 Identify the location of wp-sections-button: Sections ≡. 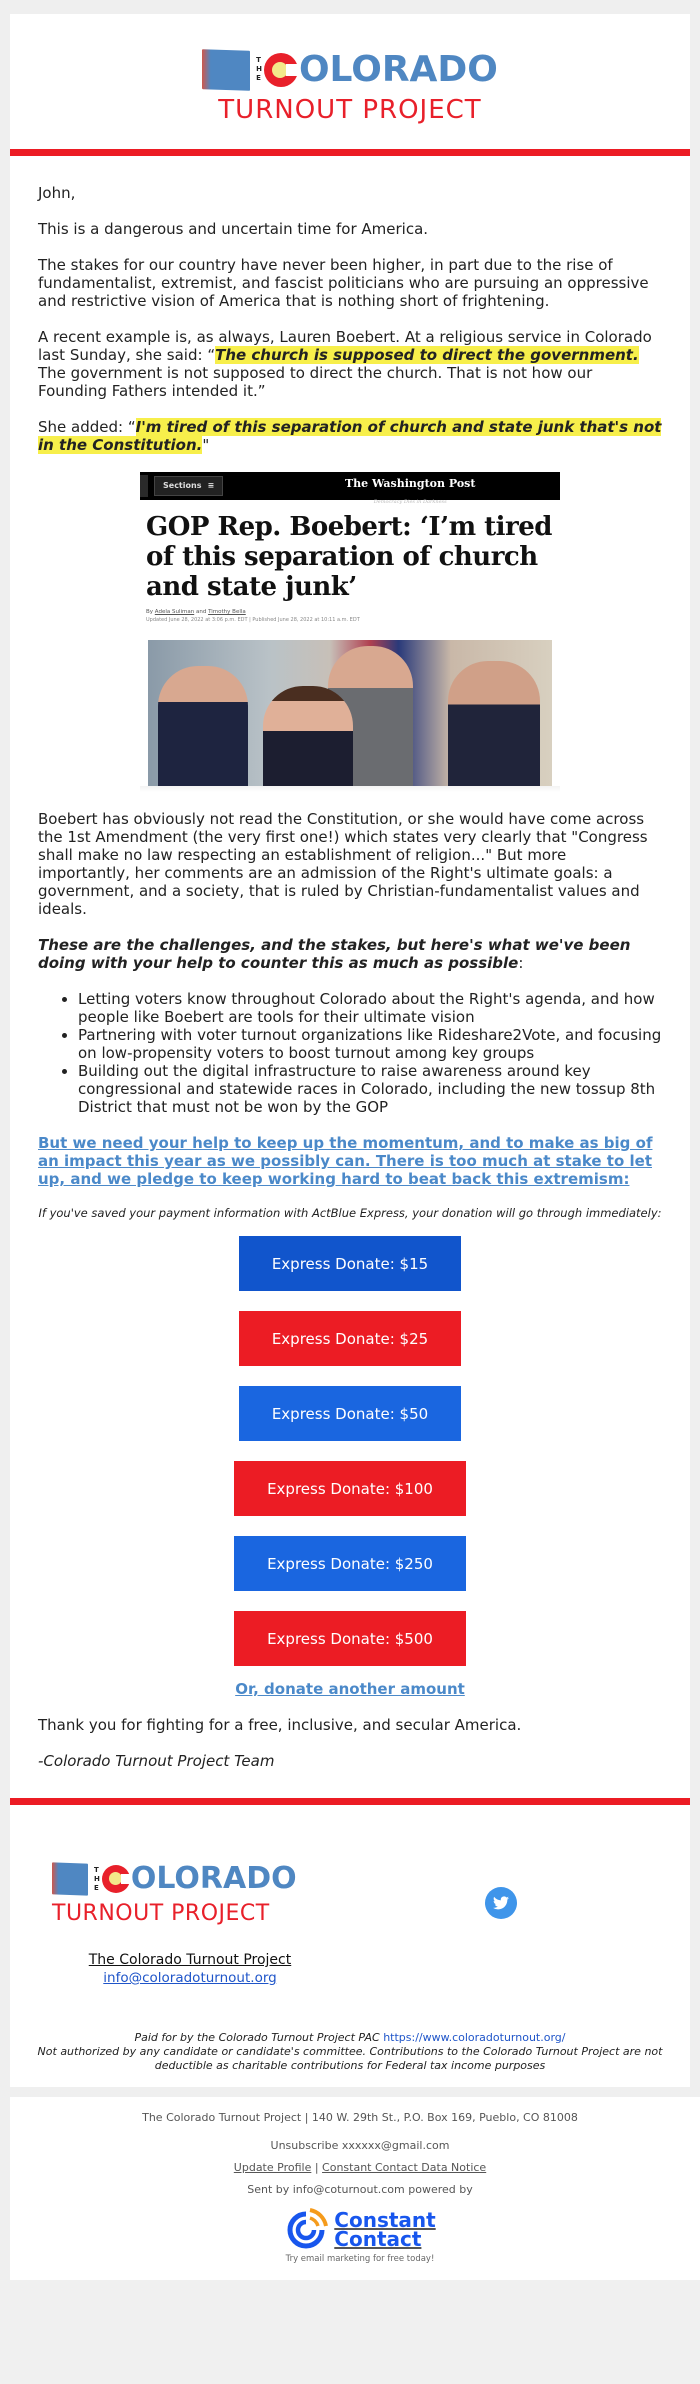
(189, 486).